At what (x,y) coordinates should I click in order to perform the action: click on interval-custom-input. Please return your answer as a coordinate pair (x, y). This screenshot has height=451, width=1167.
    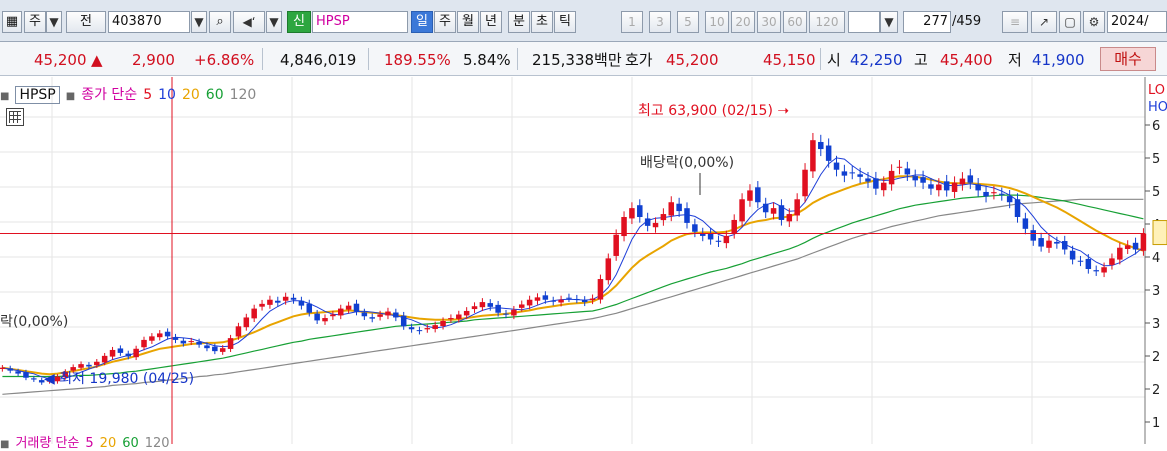
    Looking at the image, I should click on (864, 22).